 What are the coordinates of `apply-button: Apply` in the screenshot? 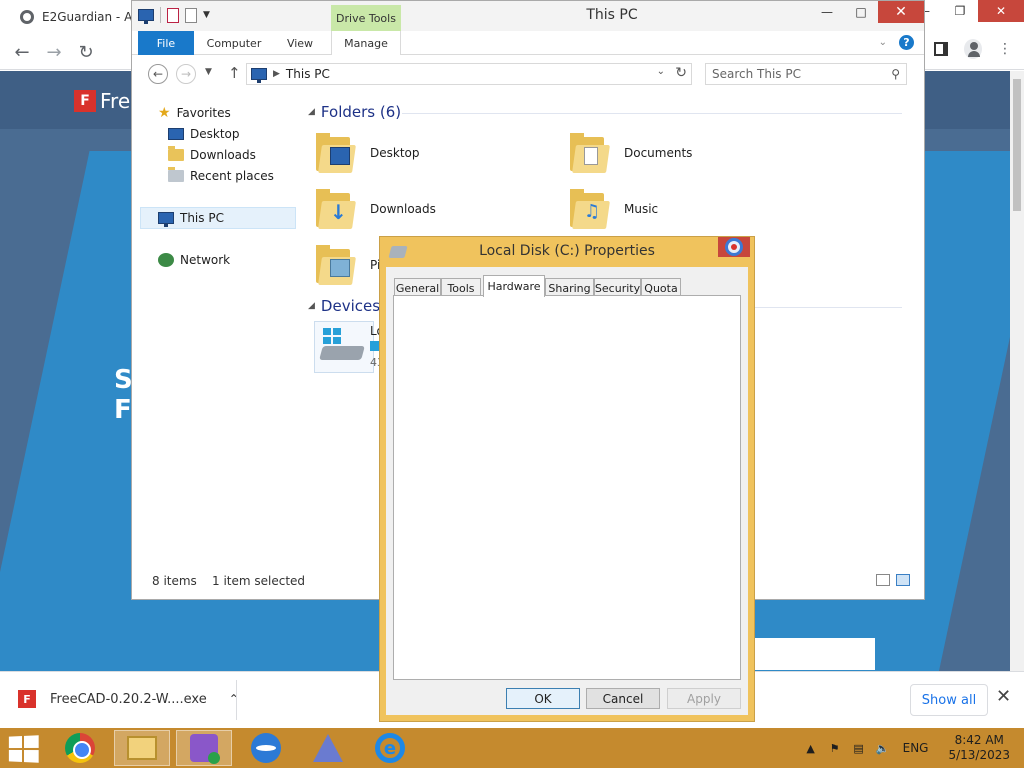 It's located at (704, 698).